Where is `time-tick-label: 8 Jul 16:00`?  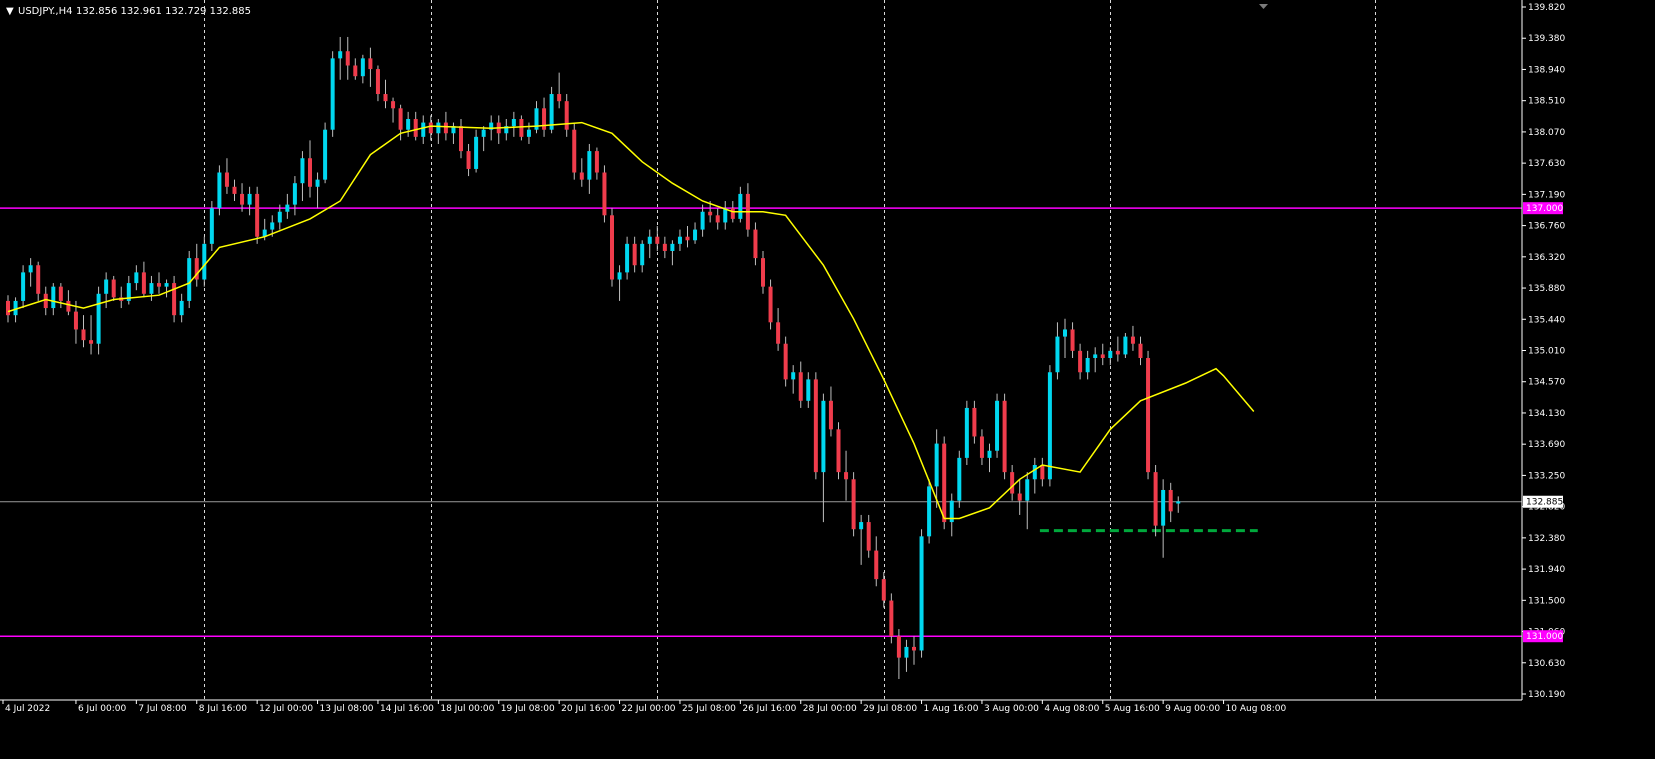 time-tick-label: 8 Jul 16:00 is located at coordinates (223, 709).